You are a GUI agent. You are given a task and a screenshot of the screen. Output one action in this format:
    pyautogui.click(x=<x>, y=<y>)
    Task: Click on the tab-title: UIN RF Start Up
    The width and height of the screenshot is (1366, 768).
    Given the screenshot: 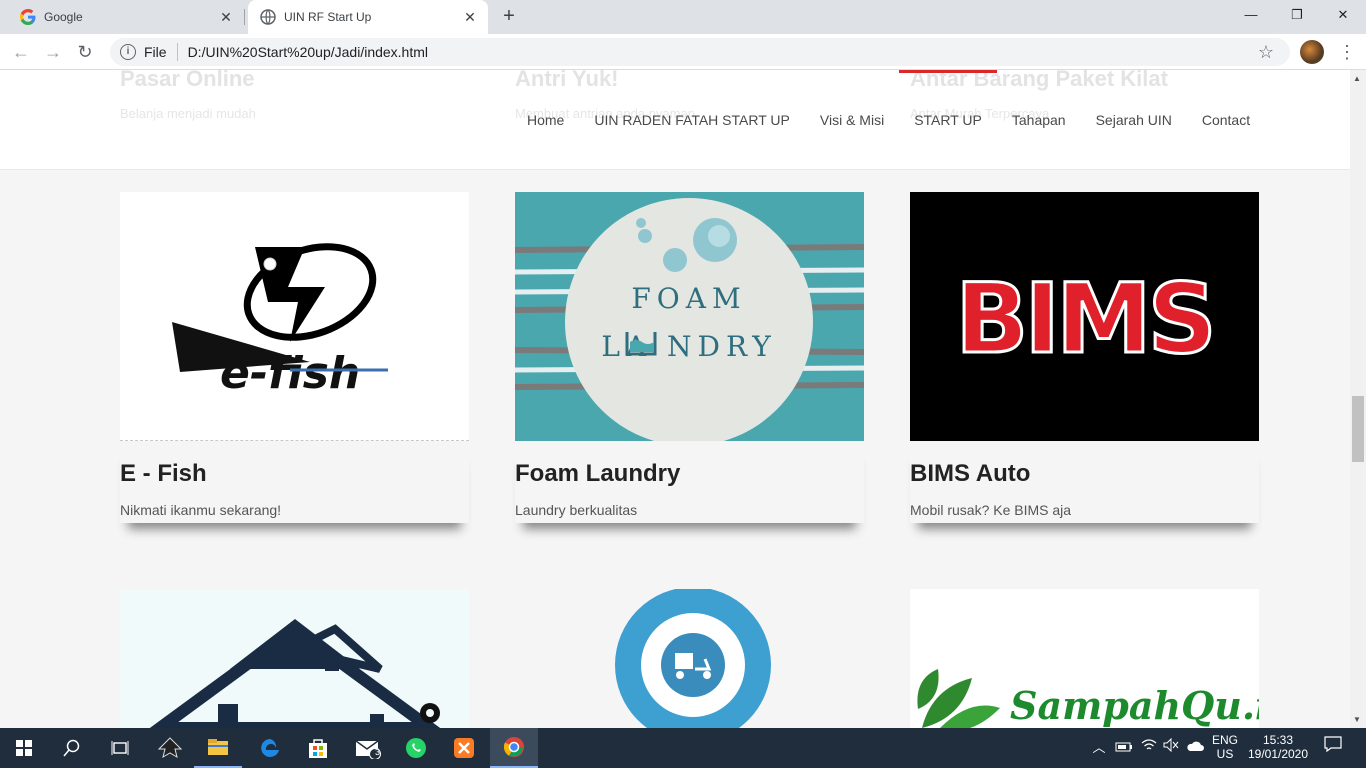 What is the action you would take?
    pyautogui.click(x=328, y=17)
    